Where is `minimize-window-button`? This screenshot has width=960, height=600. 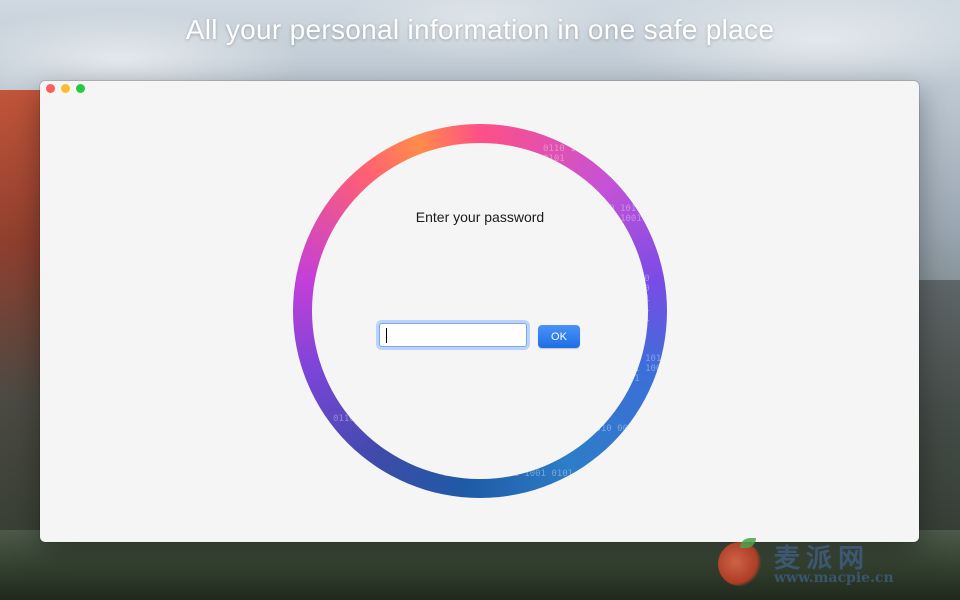 minimize-window-button is located at coordinates (65, 88).